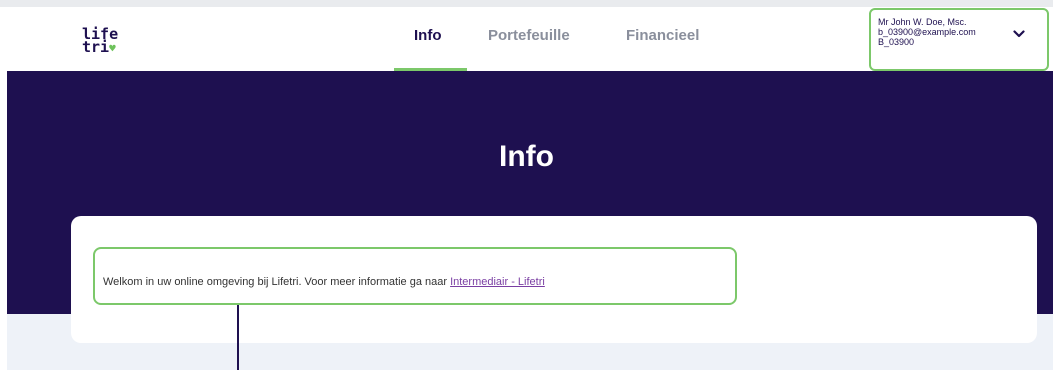 The image size is (1053, 370). I want to click on top-strip, so click(526, 3).